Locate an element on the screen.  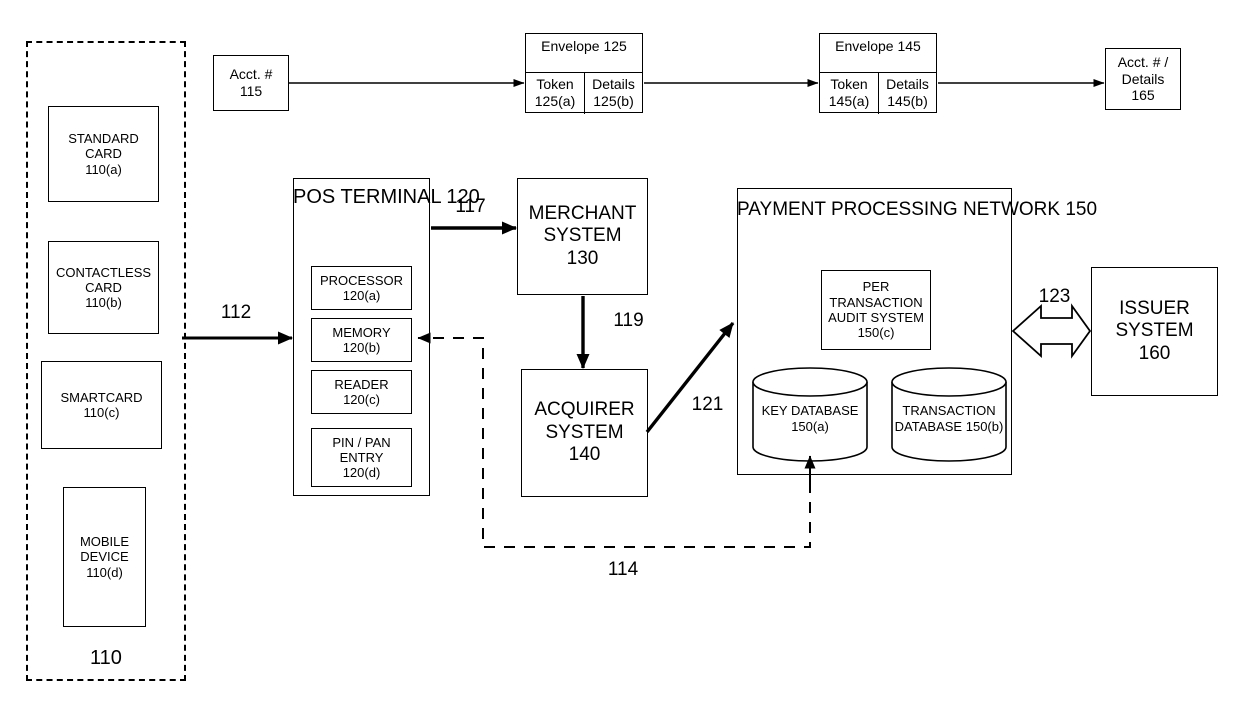
account-number-115-box: Acct. # 115 is located at coordinates (251, 83).